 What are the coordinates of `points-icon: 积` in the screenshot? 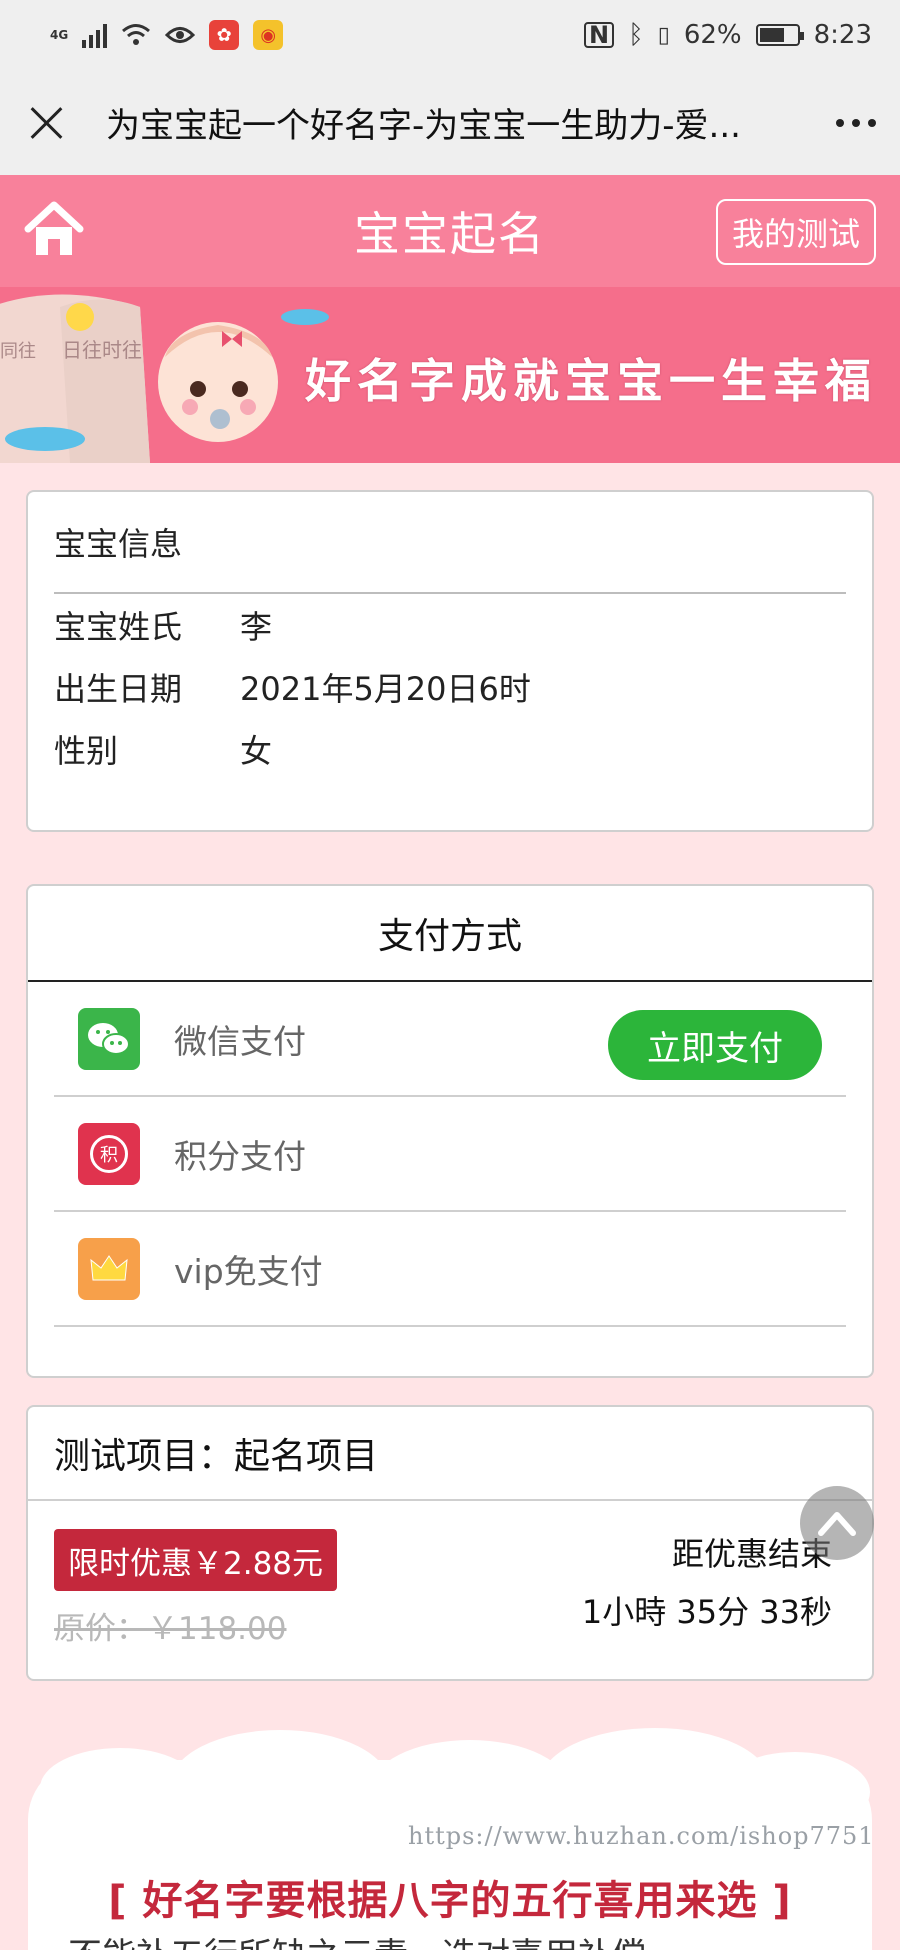 It's located at (109, 1153).